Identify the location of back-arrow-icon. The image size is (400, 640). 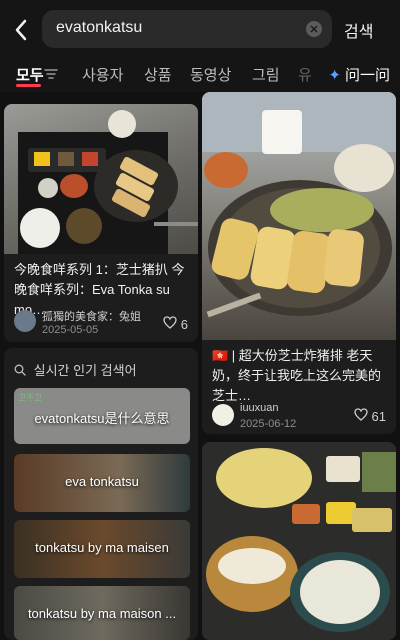
(22, 30).